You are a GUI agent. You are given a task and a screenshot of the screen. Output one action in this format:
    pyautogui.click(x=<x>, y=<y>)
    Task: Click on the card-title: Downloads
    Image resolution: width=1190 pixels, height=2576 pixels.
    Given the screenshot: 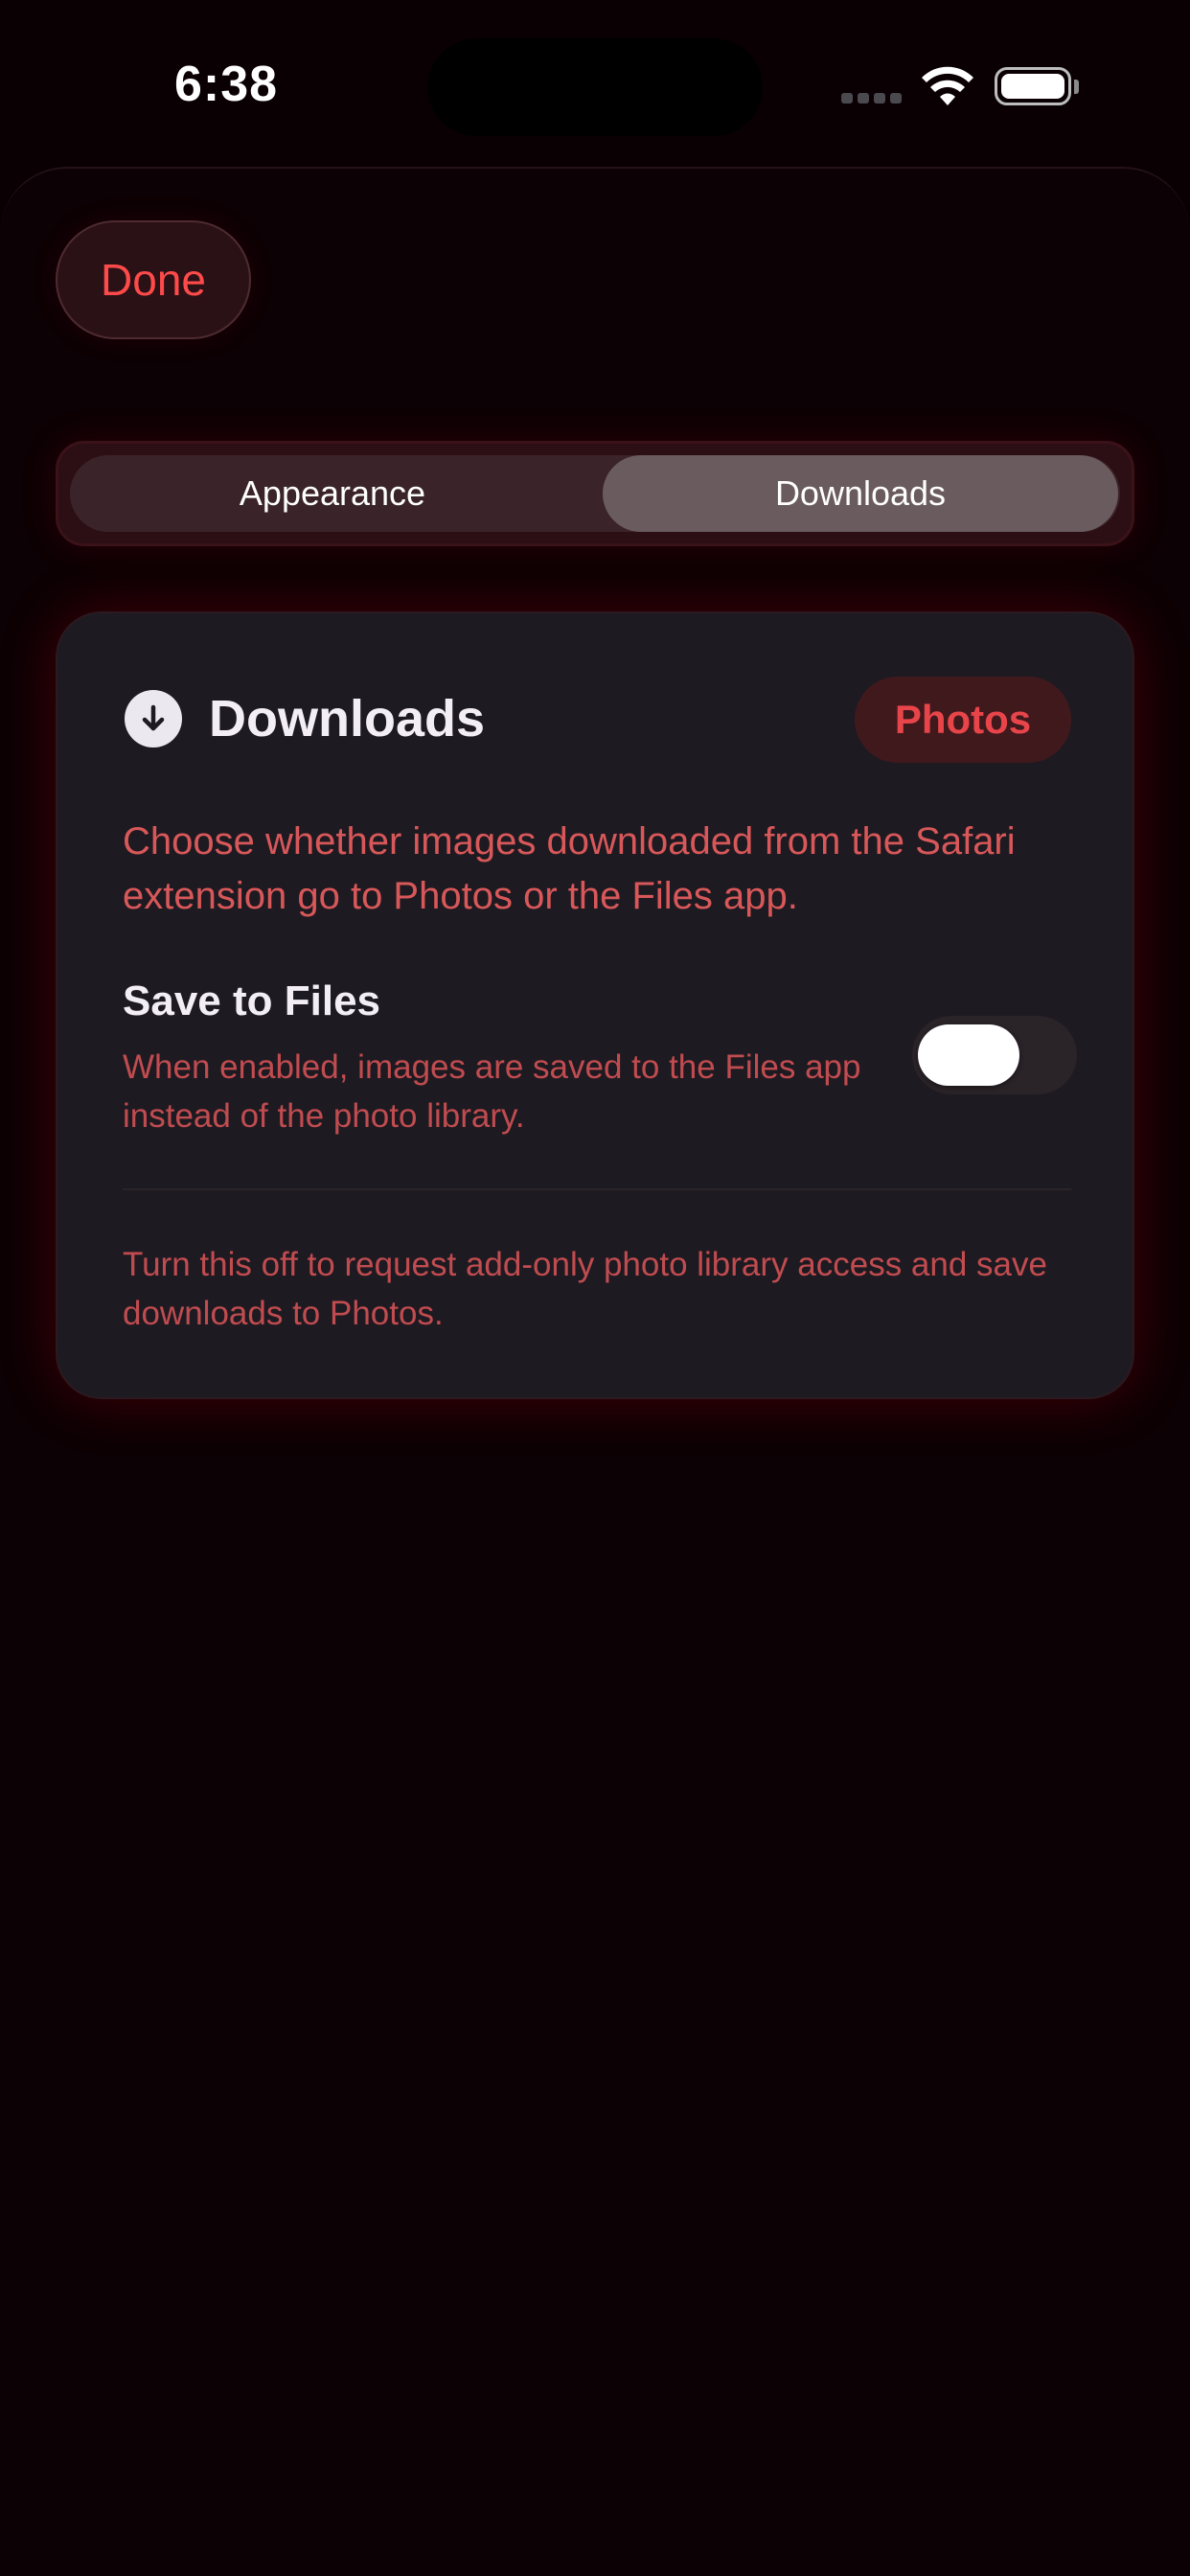 What is the action you would take?
    pyautogui.click(x=348, y=719)
    